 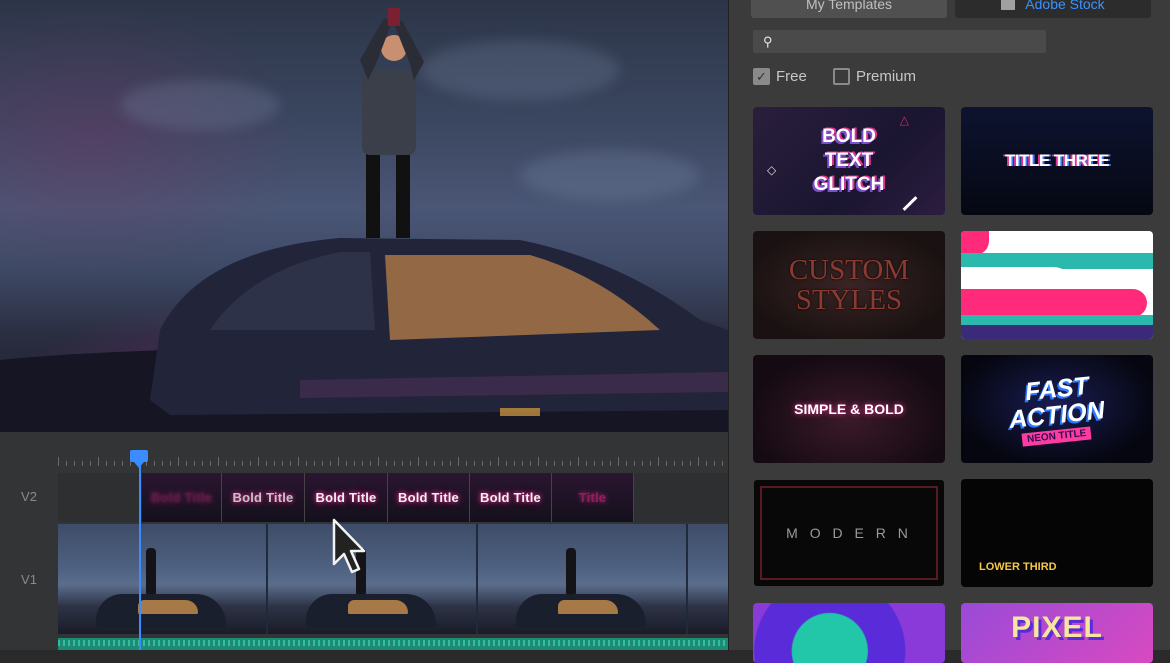 I want to click on person-torso, so click(x=389, y=112).